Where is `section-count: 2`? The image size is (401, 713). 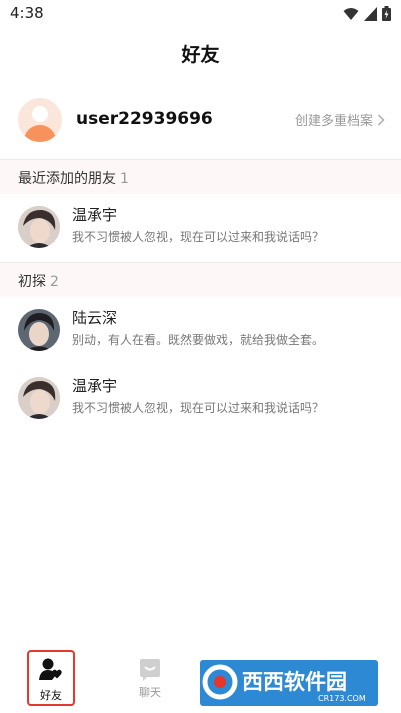 section-count: 2 is located at coordinates (54, 282).